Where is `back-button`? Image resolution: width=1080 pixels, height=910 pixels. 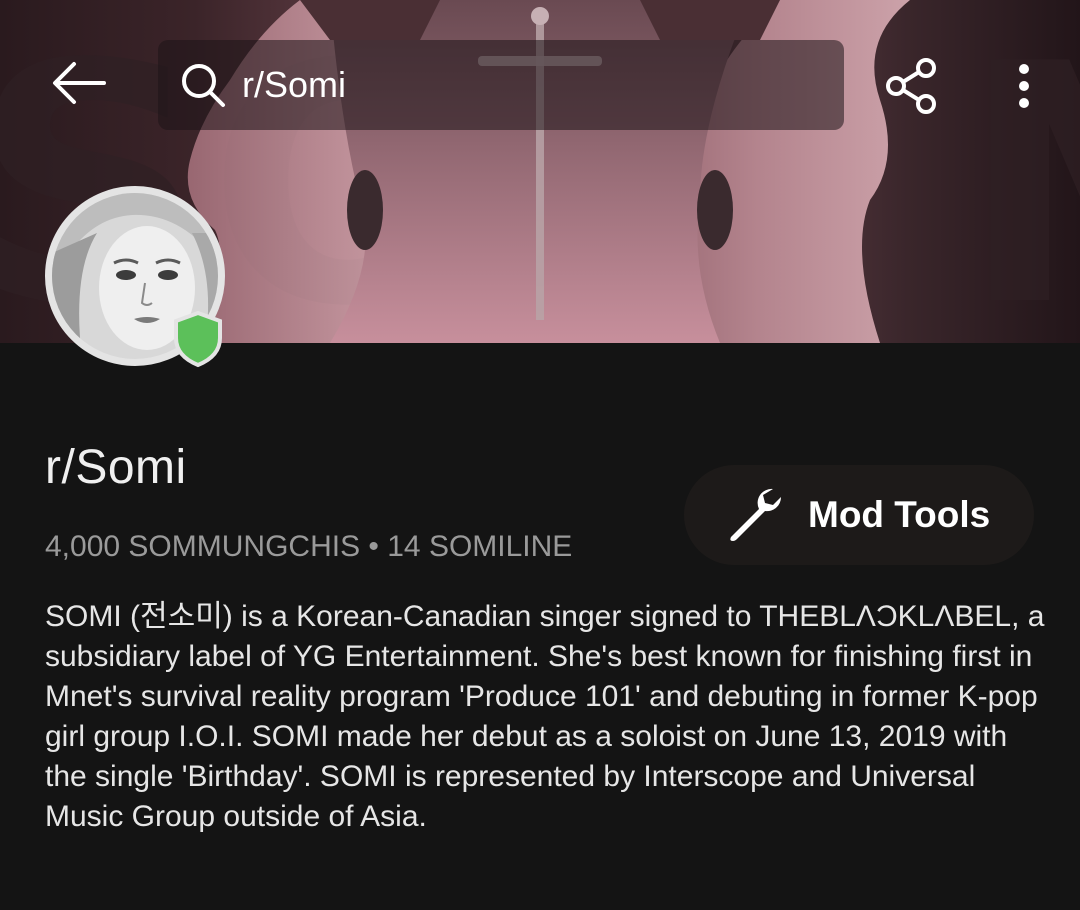 back-button is located at coordinates (78, 83).